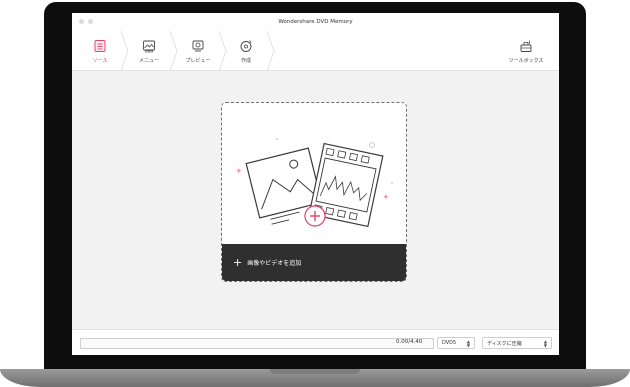 The width and height of the screenshot is (630, 387). What do you see at coordinates (526, 60) in the screenshot?
I see `toolbox-label: ツールボックス` at bounding box center [526, 60].